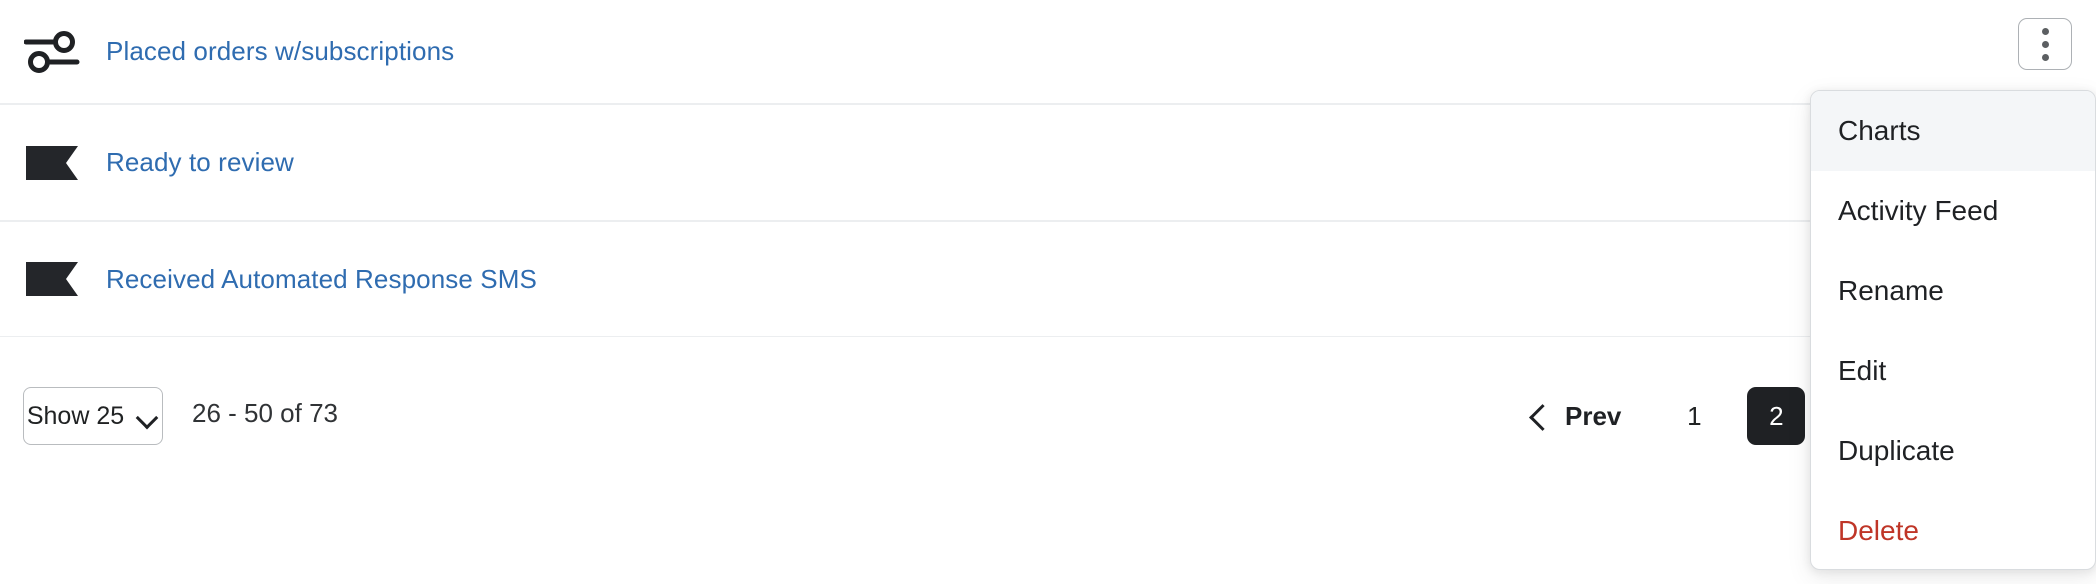 The width and height of the screenshot is (2096, 584). Describe the element at coordinates (1953, 291) in the screenshot. I see `menu-item-rename: Rename` at that location.